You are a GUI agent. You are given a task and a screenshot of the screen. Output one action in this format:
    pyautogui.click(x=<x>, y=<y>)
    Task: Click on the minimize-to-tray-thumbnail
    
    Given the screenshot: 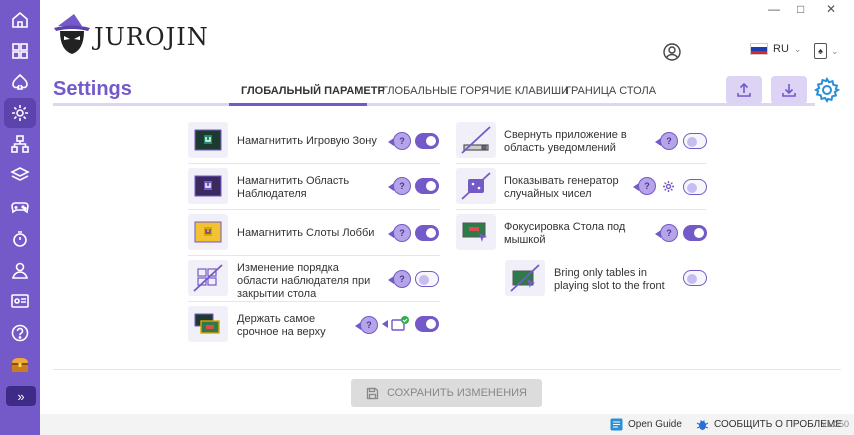 What is the action you would take?
    pyautogui.click(x=476, y=140)
    